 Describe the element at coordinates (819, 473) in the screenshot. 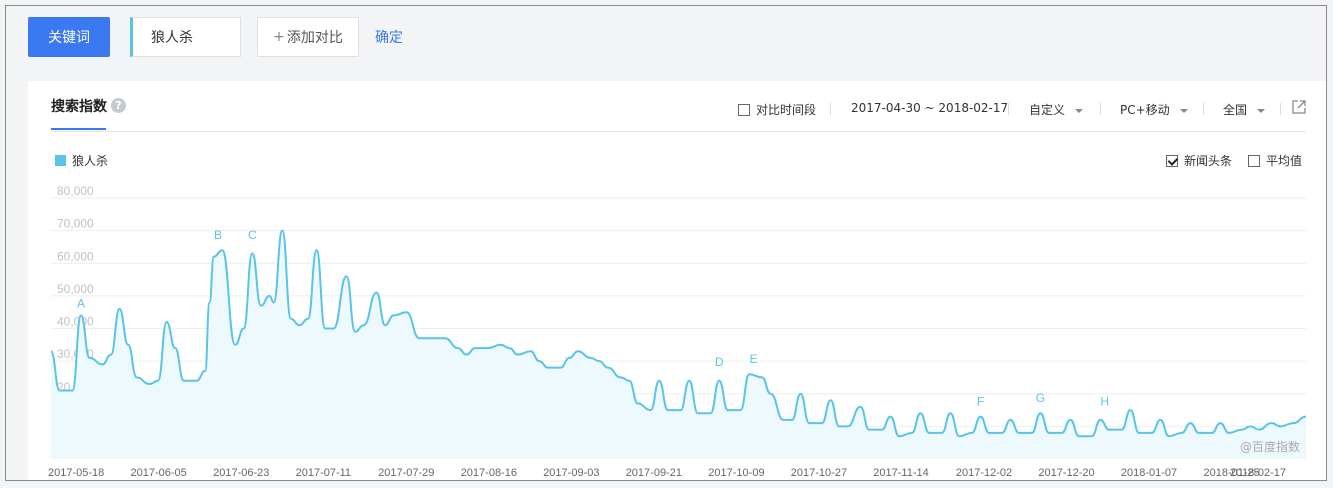

I see `x-tick-label: 2017-10-27` at that location.